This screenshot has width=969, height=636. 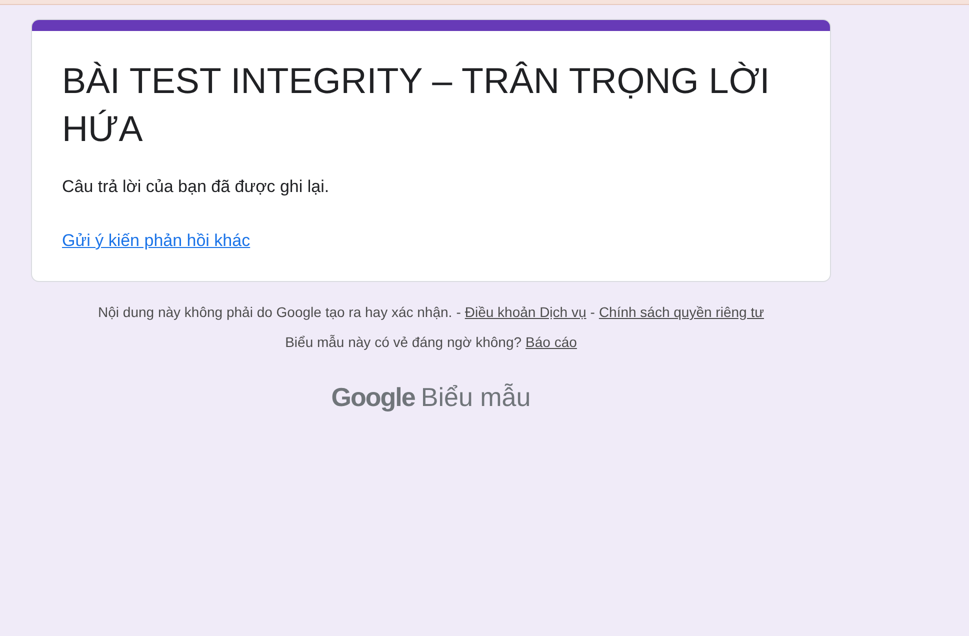 What do you see at coordinates (373, 397) in the screenshot?
I see `brand-name: Google` at bounding box center [373, 397].